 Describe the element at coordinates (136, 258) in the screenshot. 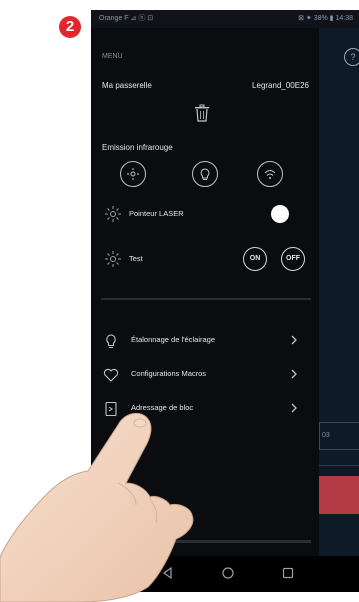

I see `test-label: Test` at that location.